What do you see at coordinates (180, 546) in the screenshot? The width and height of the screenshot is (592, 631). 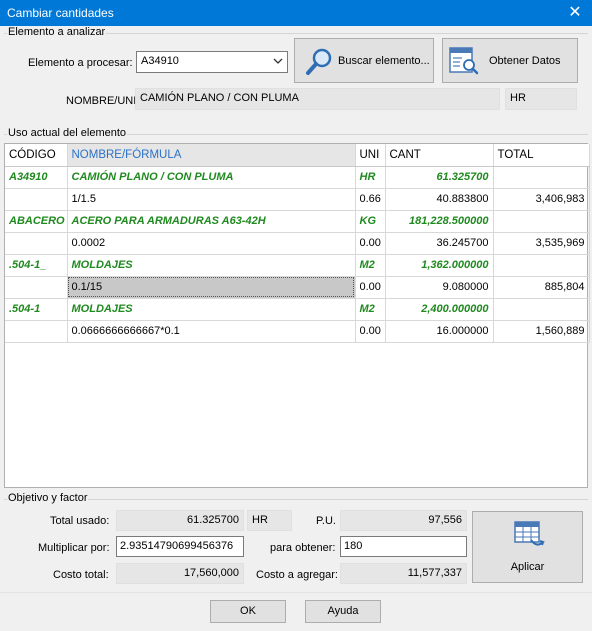 I see `multiply-input: 2.93514790699456376` at bounding box center [180, 546].